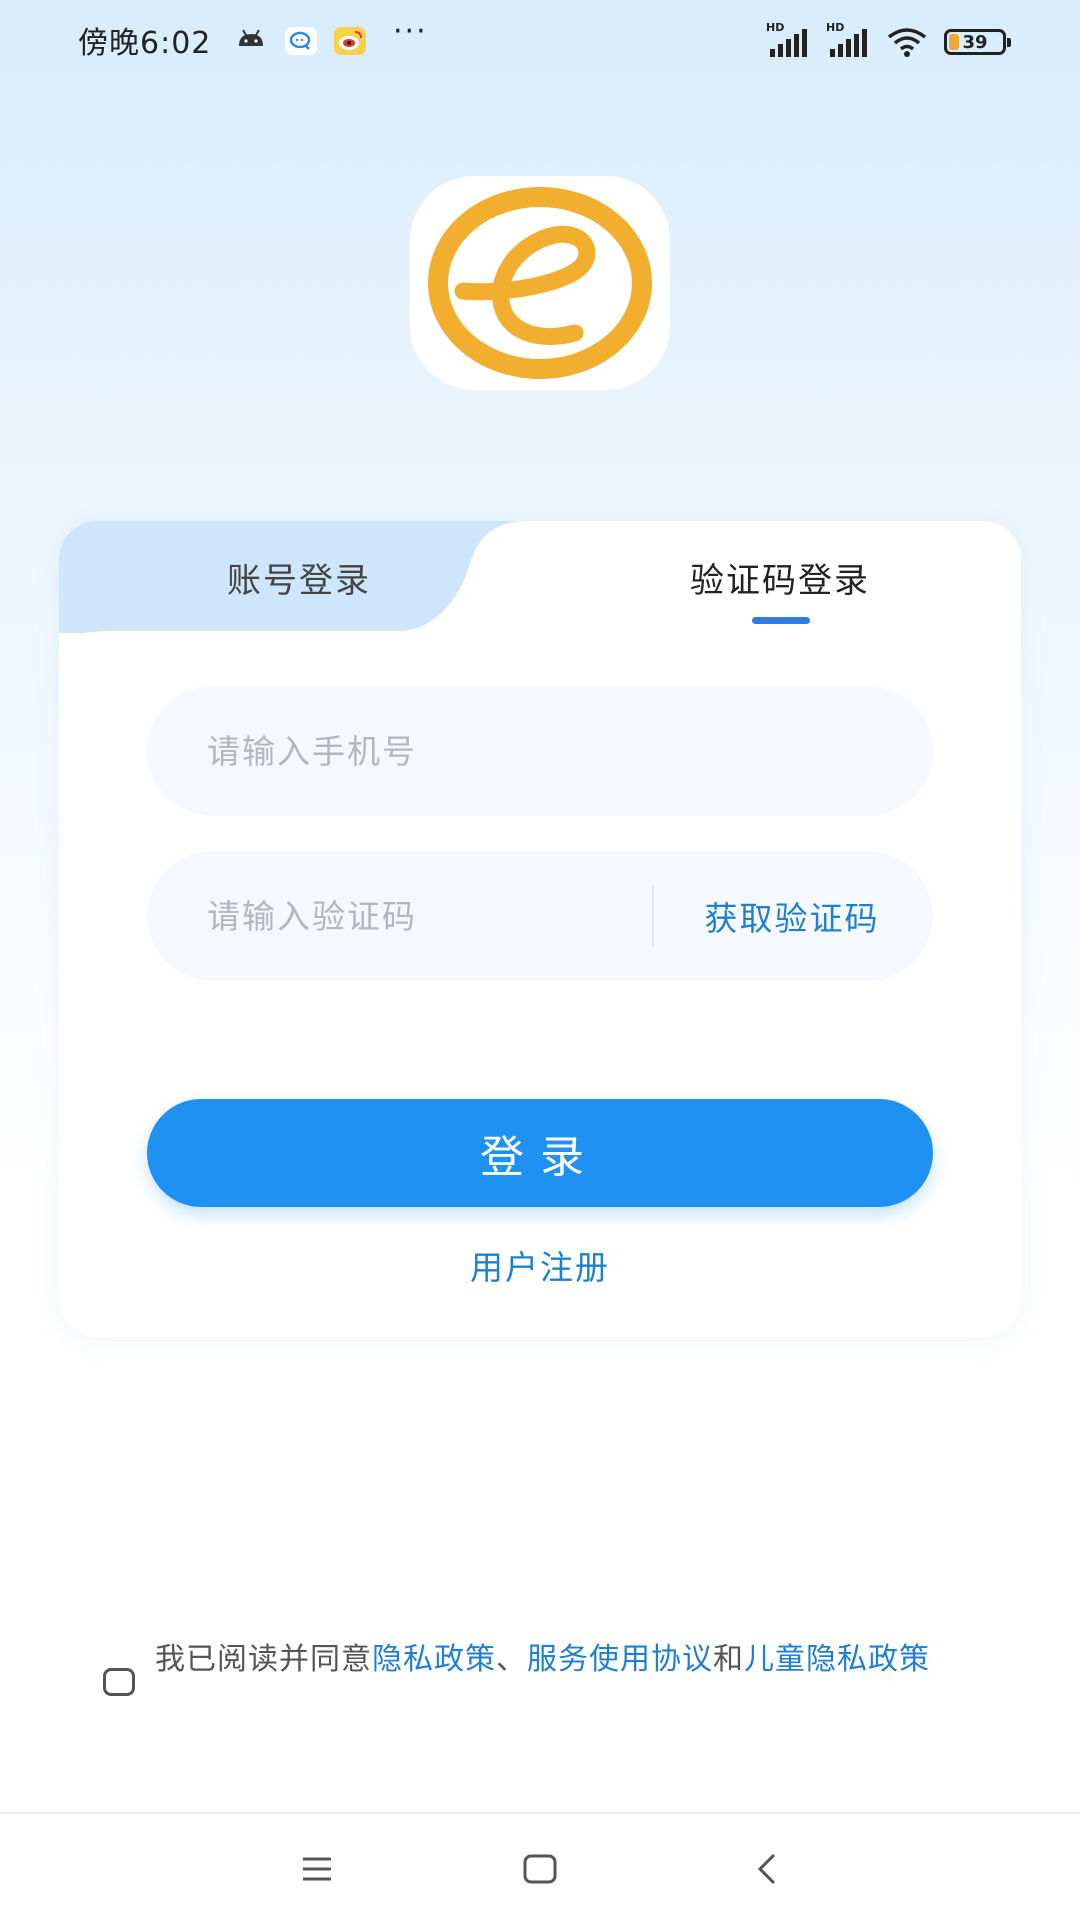 The image size is (1080, 1922). Describe the element at coordinates (728, 1659) in the screenshot. I see `agreement-and: 和` at that location.